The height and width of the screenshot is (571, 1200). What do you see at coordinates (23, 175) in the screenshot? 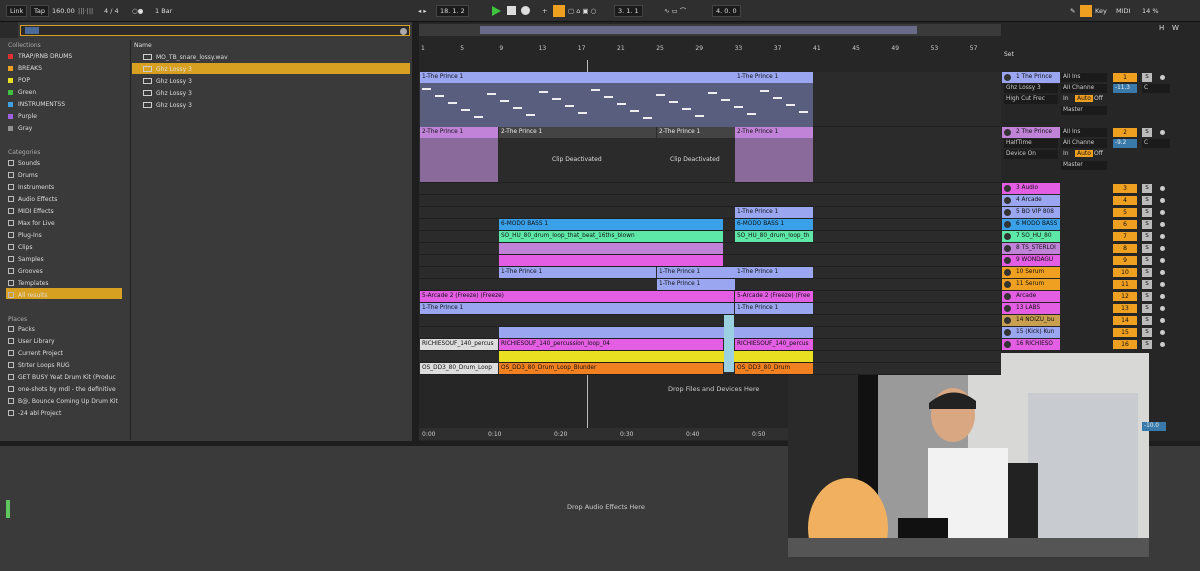
I see `category-item: Drums` at bounding box center [23, 175].